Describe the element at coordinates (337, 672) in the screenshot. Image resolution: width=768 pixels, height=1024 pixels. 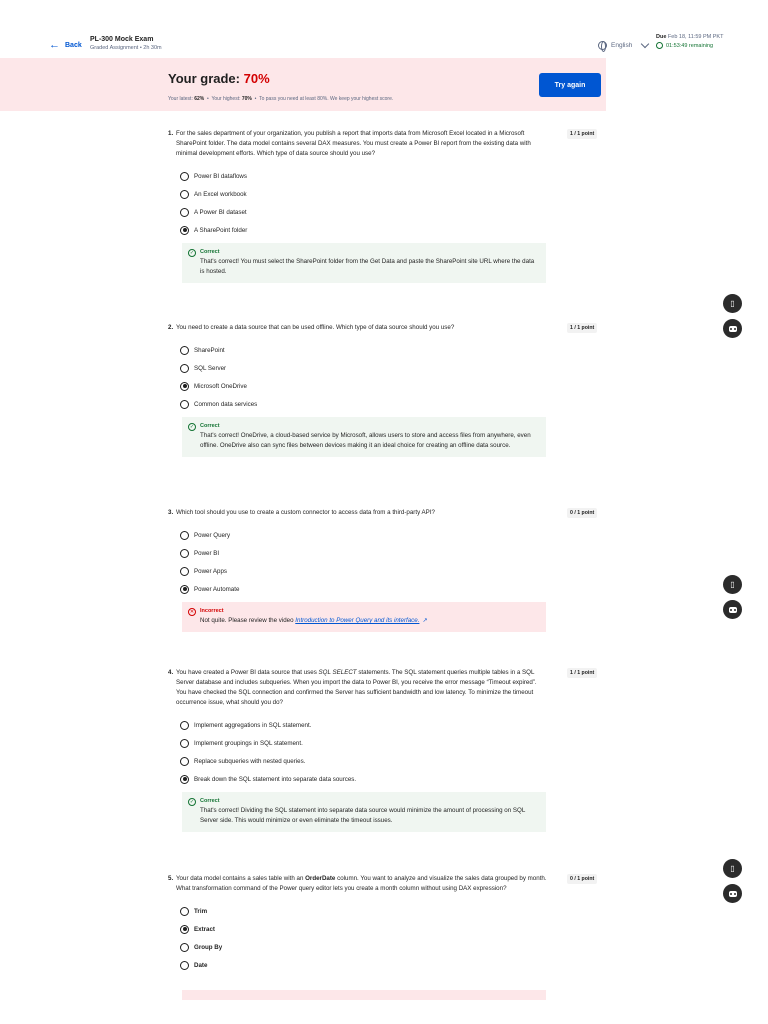
I see `question-body-italic: SQL SELECT` at that location.